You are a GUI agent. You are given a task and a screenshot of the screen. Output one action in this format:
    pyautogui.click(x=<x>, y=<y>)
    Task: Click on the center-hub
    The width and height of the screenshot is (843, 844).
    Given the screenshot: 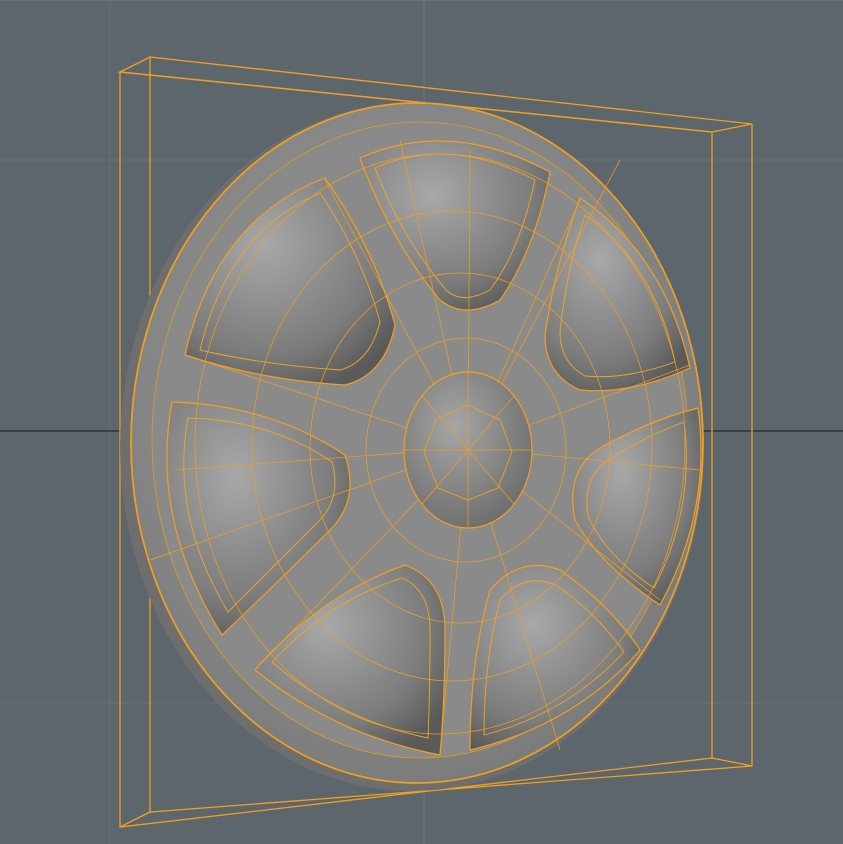 What is the action you would take?
    pyautogui.click(x=468, y=450)
    